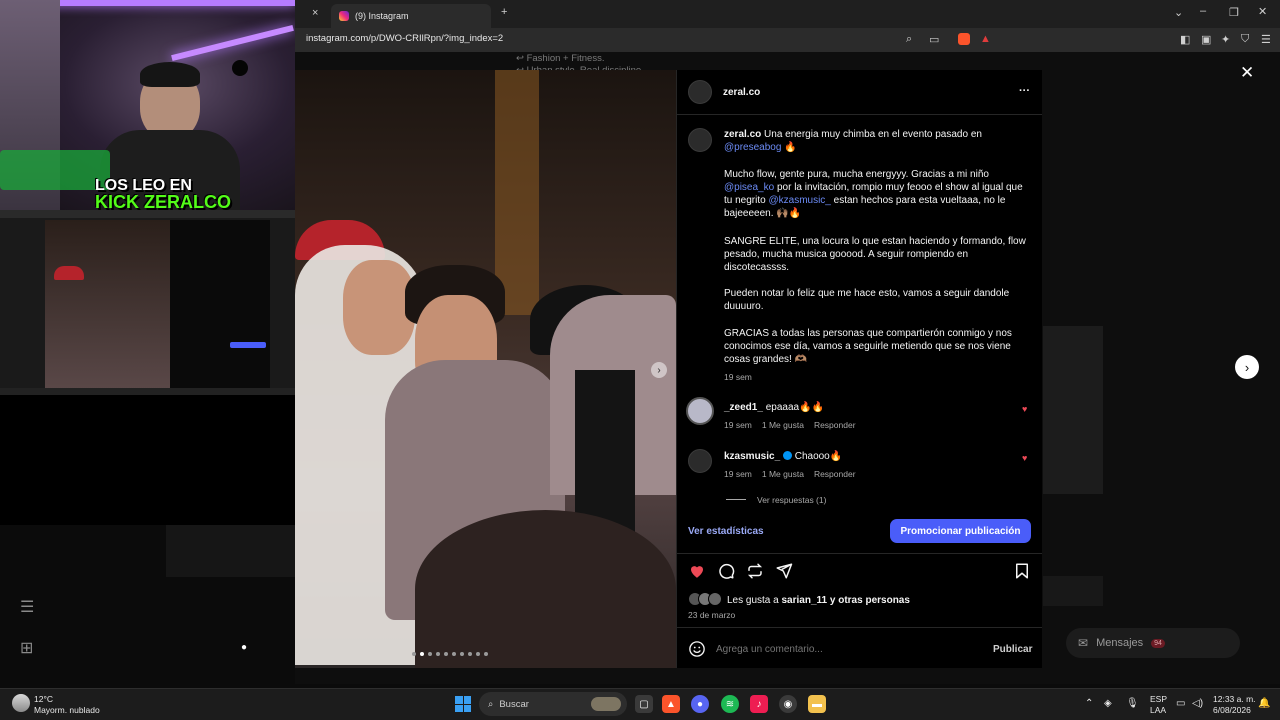 The width and height of the screenshot is (1280, 720). Describe the element at coordinates (450, 654) in the screenshot. I see `carousel-dots` at that location.